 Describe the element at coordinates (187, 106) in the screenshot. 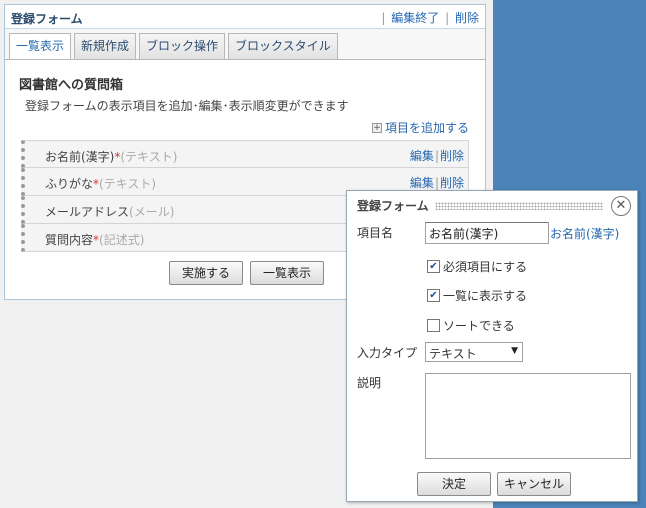

I see `form-description: 登録フォームの表示項目を追加･編集･表示順変更ができます` at that location.